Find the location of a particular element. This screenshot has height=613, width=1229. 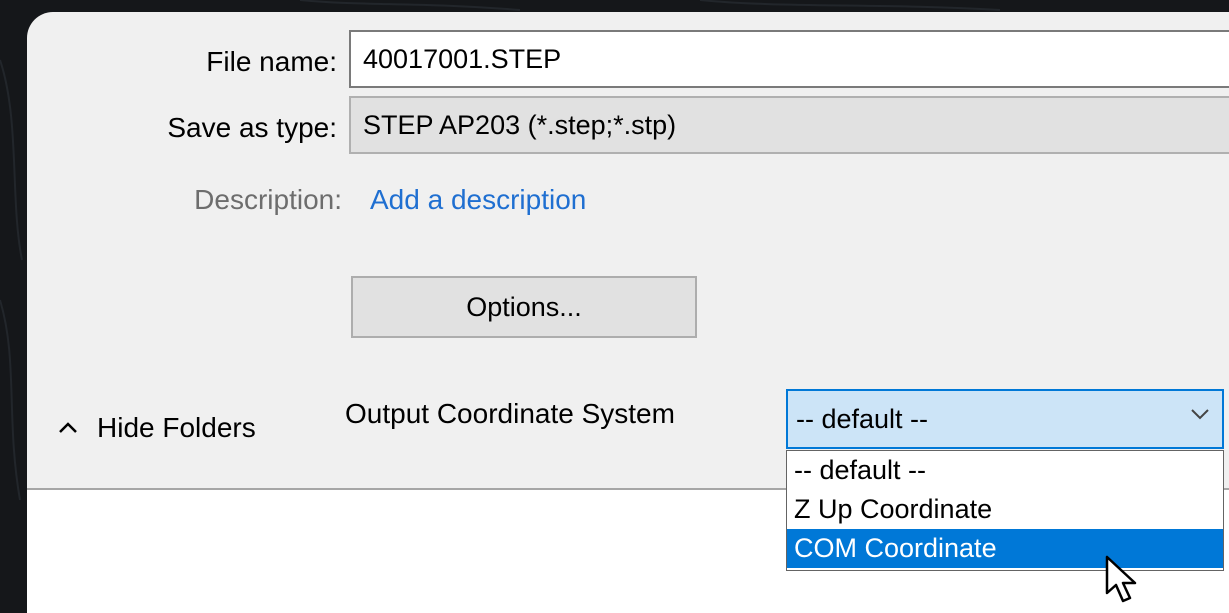

chevron-down-icon is located at coordinates (1200, 414).